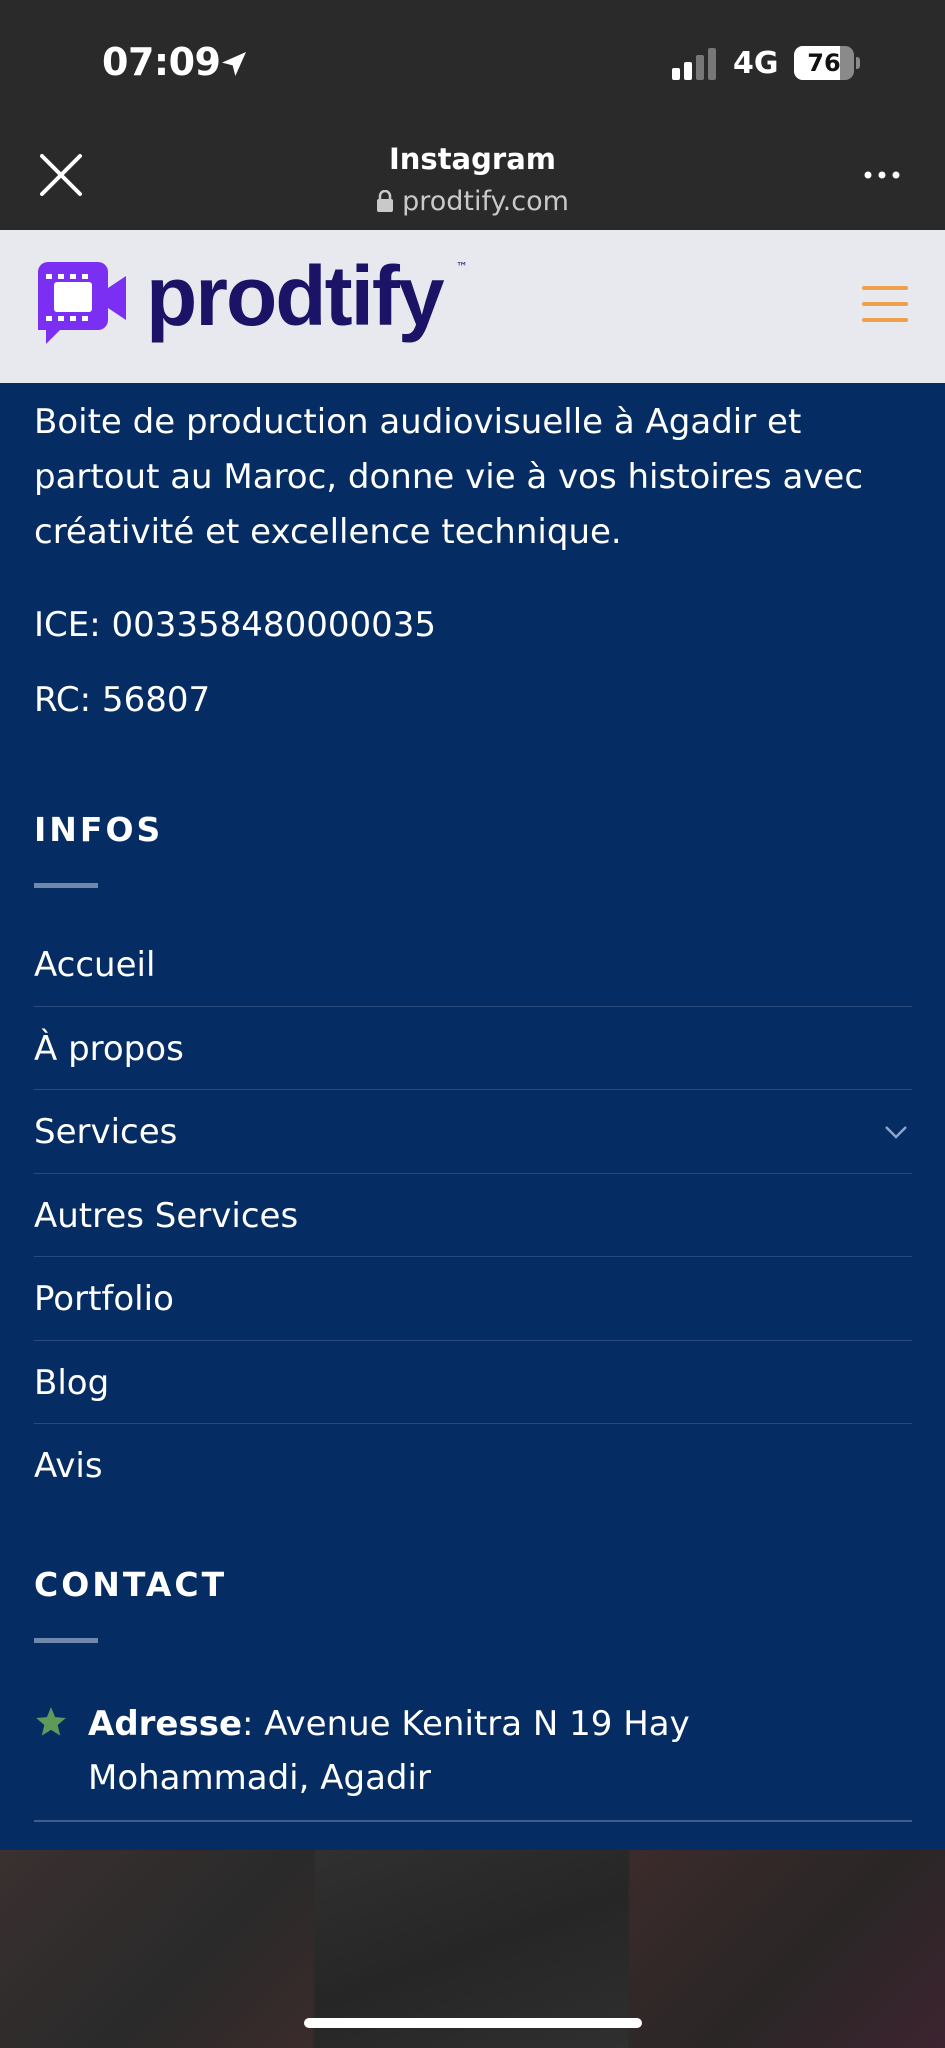 The height and width of the screenshot is (2048, 945). What do you see at coordinates (99, 829) in the screenshot?
I see `infos-heading: INFOS` at bounding box center [99, 829].